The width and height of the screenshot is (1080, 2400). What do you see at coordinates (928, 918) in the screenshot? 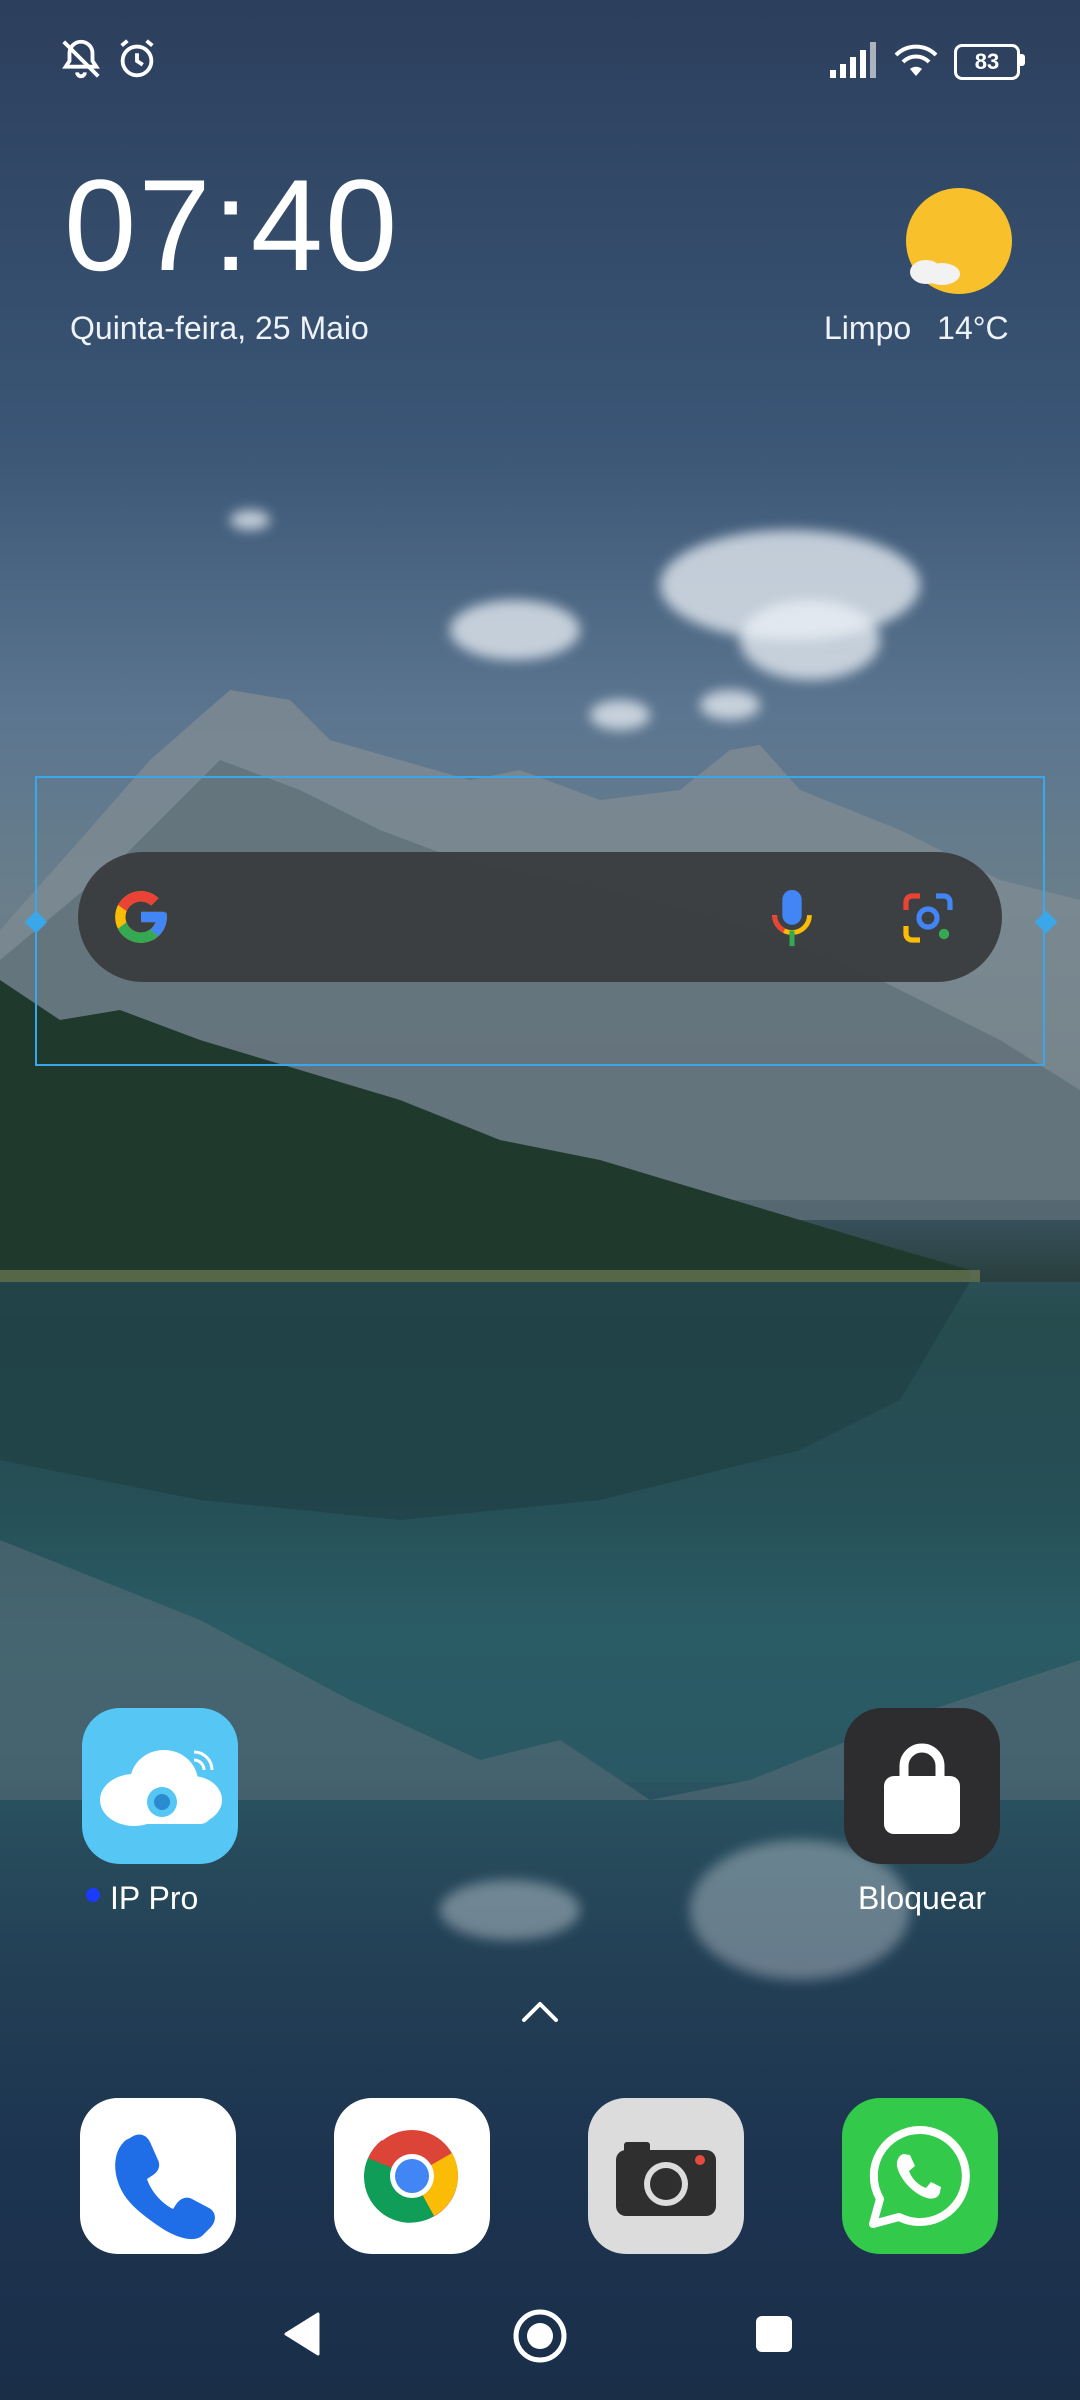
I see `google-lens-icon` at bounding box center [928, 918].